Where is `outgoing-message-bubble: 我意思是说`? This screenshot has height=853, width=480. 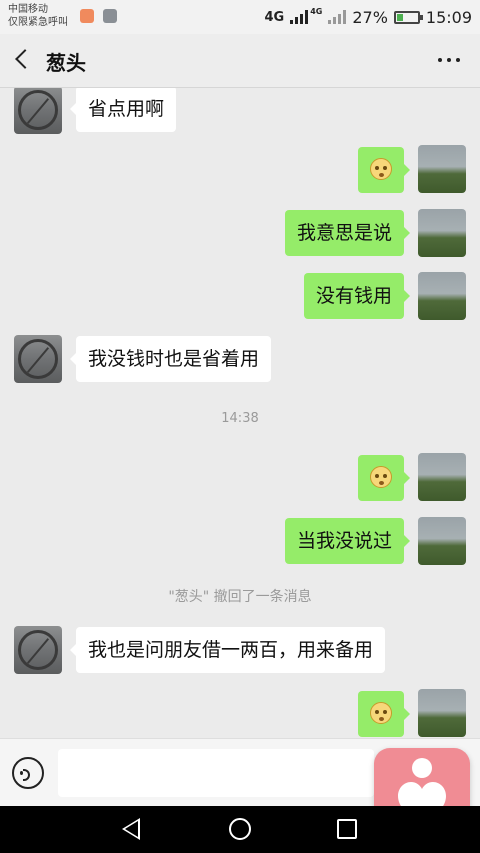 outgoing-message-bubble: 我意思是说 is located at coordinates (347, 233).